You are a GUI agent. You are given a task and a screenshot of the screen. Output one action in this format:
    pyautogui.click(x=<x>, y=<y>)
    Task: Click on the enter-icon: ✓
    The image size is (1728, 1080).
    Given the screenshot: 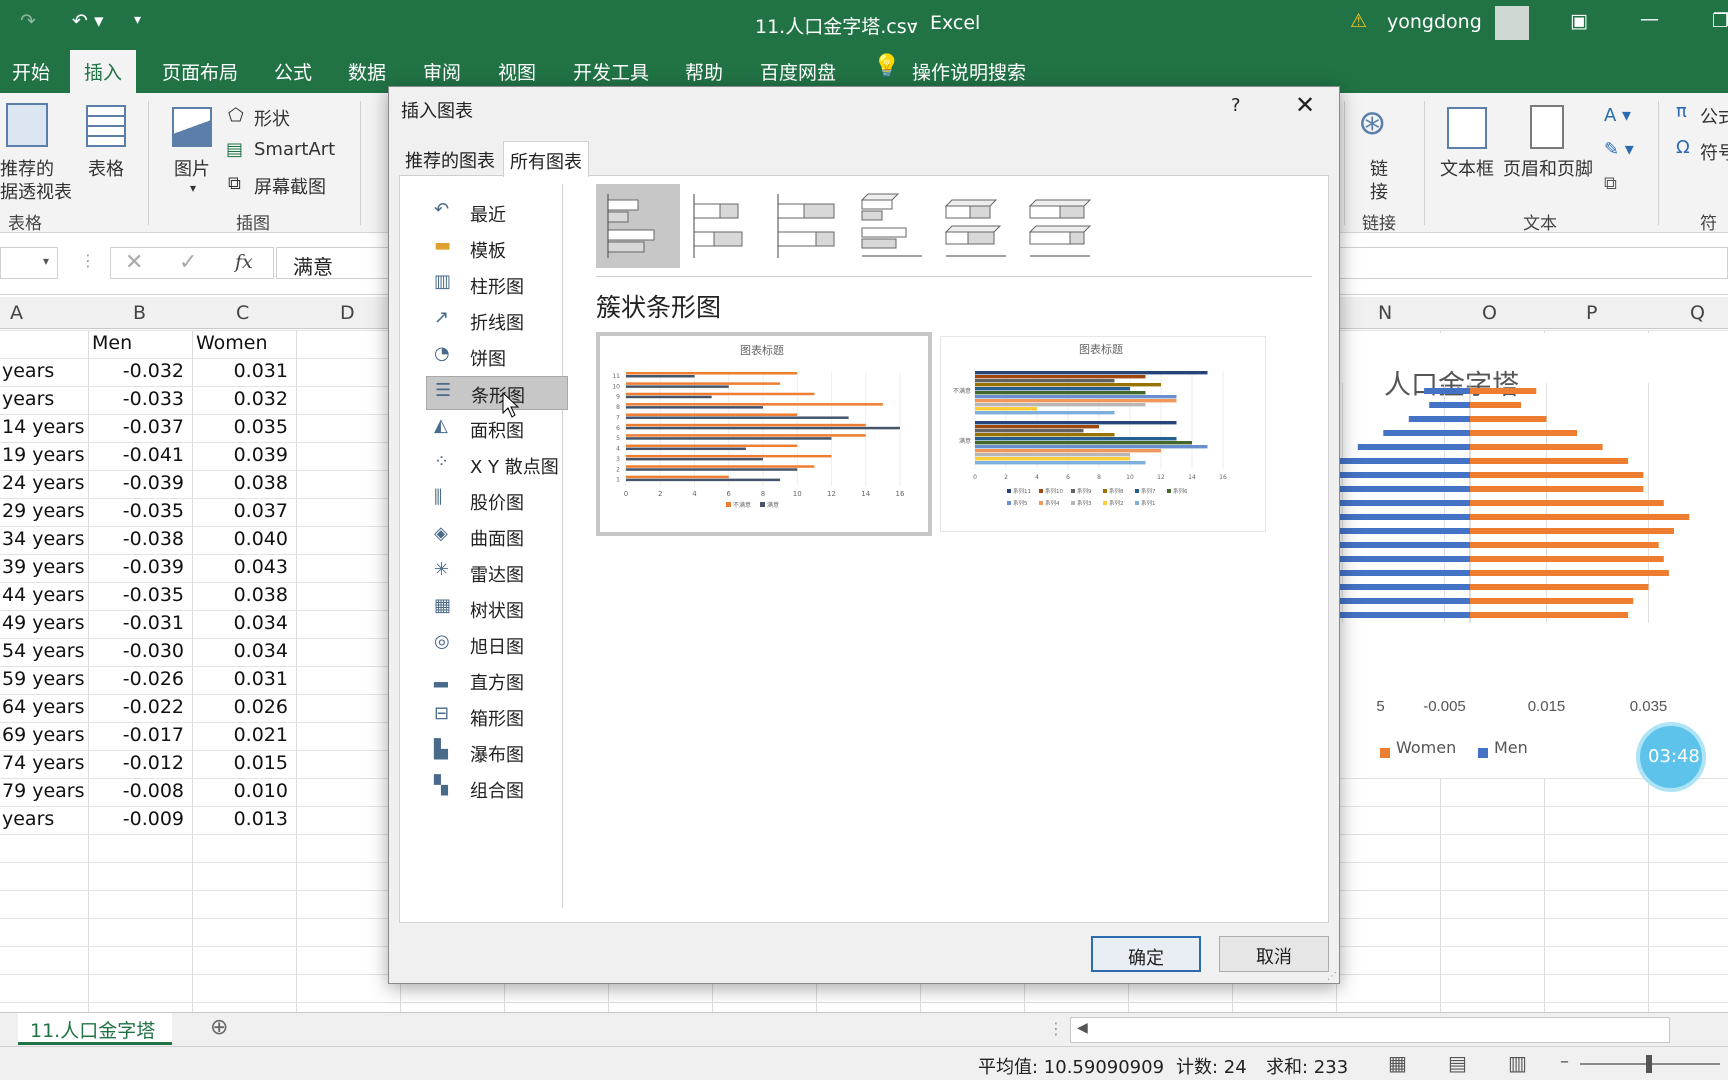 What is the action you would take?
    pyautogui.click(x=188, y=262)
    